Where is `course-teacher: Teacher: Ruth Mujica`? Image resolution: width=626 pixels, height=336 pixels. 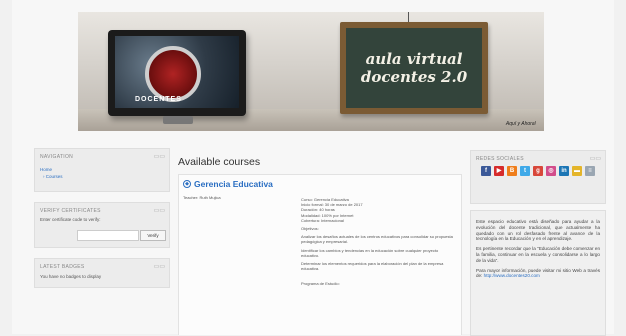 course-teacher: Teacher: Ruth Mujica is located at coordinates (202, 197).